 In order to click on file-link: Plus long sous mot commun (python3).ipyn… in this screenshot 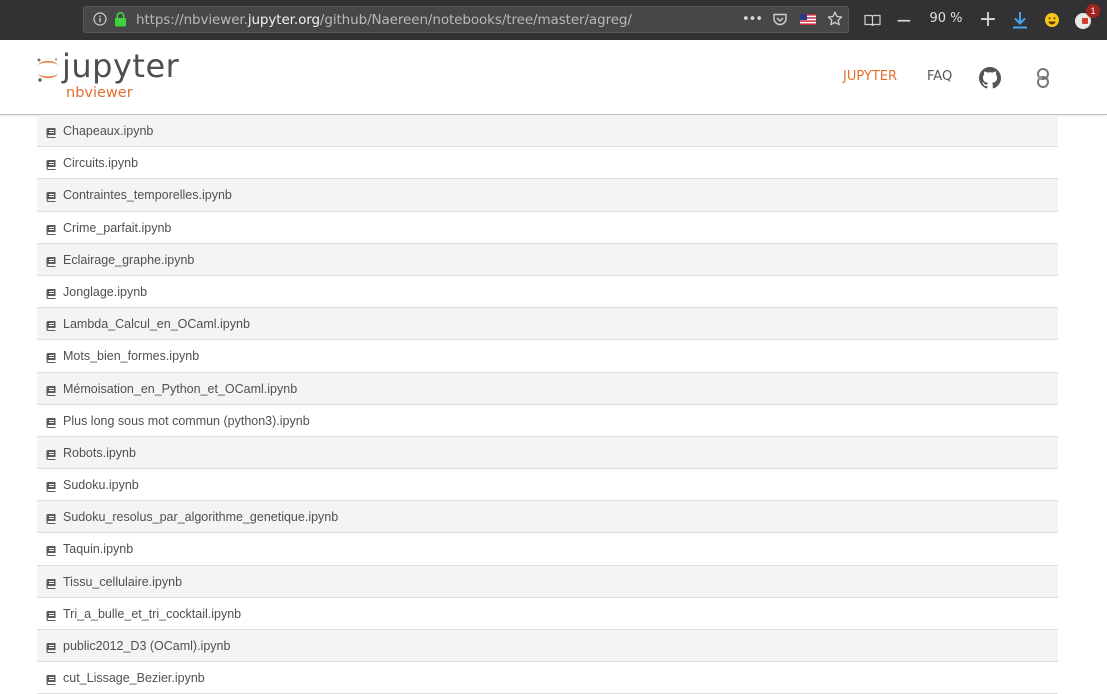, I will do `click(186, 421)`.